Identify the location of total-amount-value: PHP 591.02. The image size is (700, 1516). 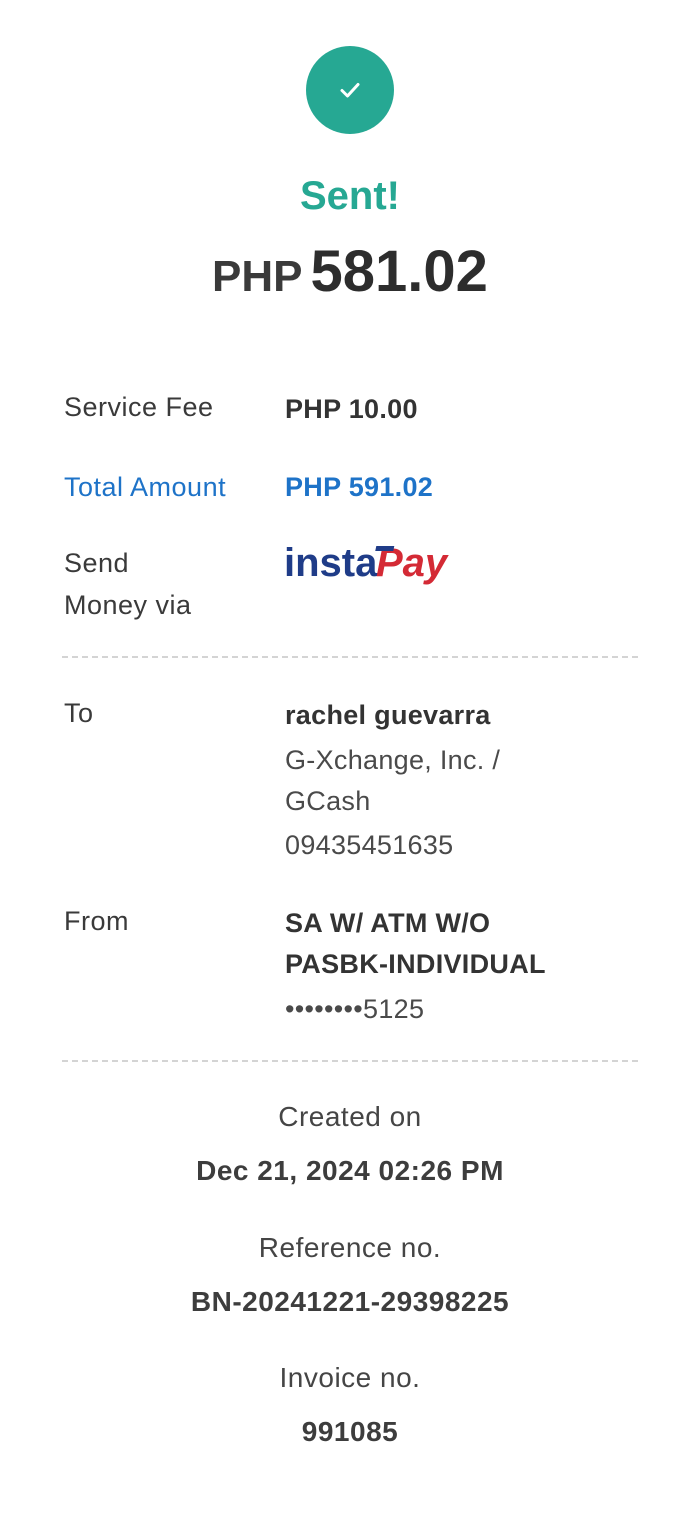
(359, 487).